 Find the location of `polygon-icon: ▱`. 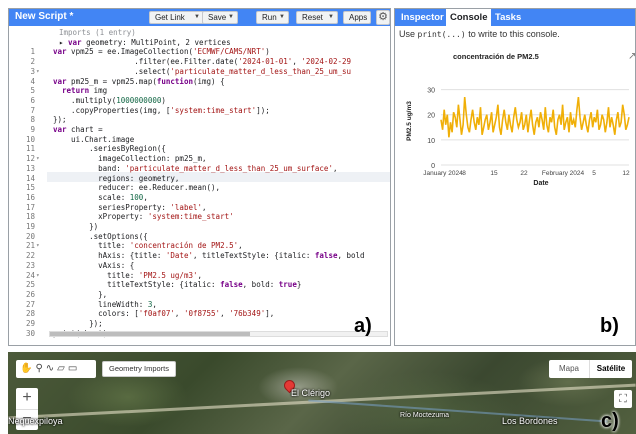

polygon-icon: ▱ is located at coordinates (62, 368).